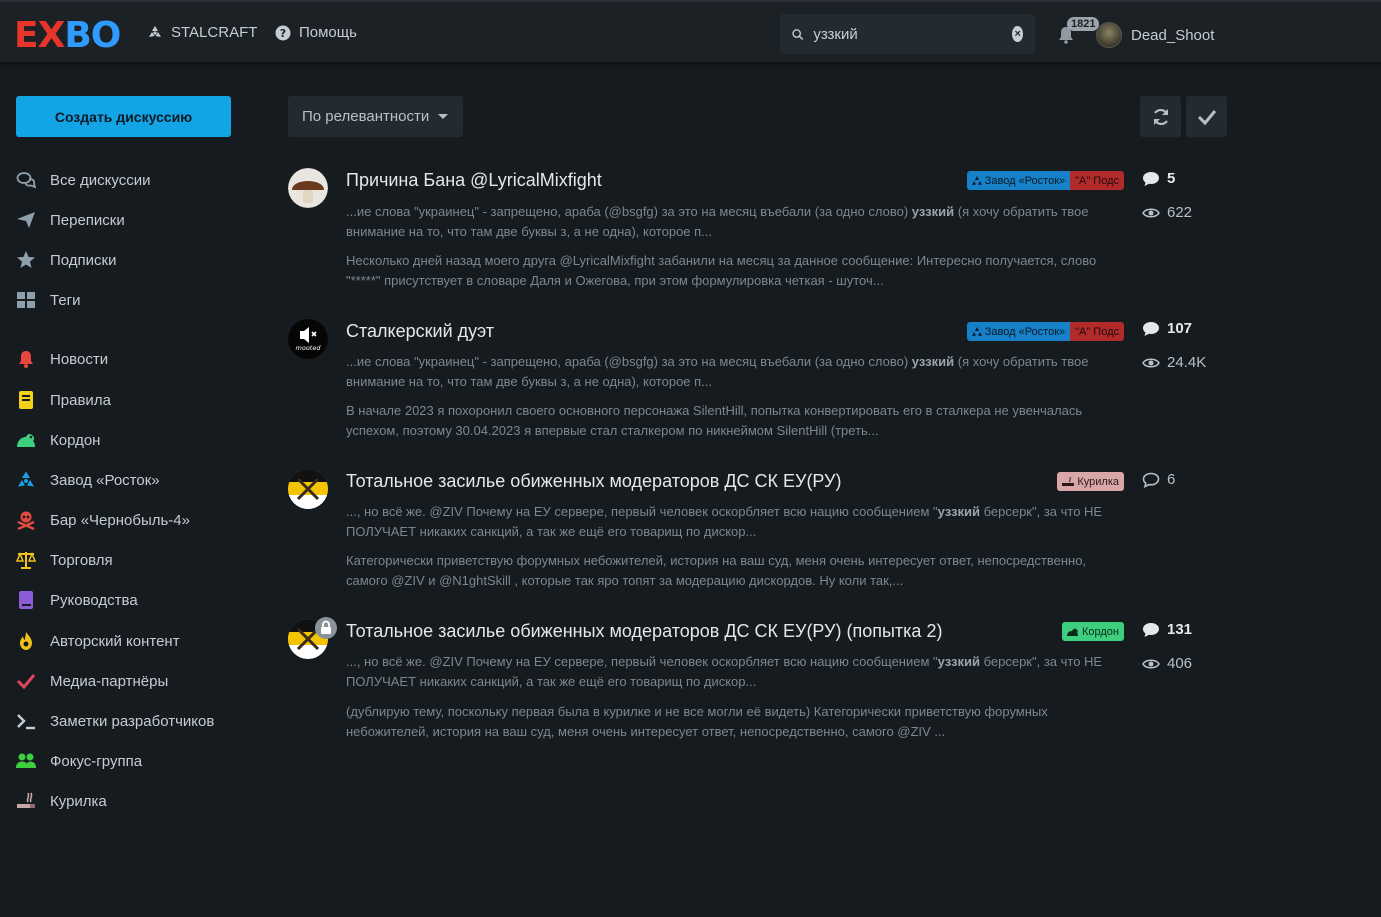  Describe the element at coordinates (1109, 35) in the screenshot. I see `user-avatar` at that location.